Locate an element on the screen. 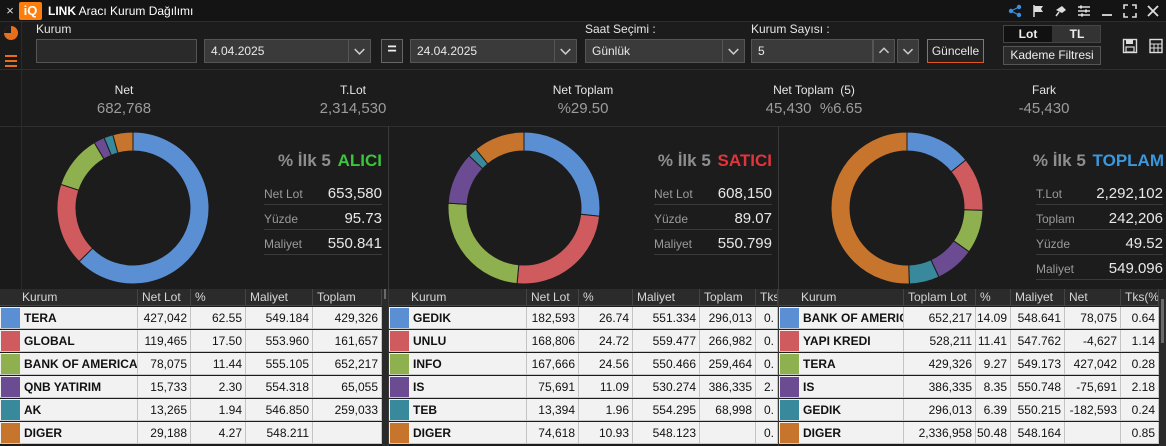  cell-net: 427,042 is located at coordinates (1093, 364).